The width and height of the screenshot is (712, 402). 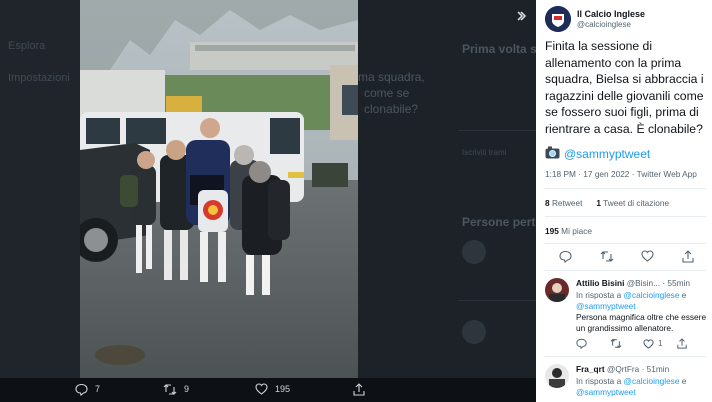 I want to click on bg-settings: Impostazioni, so click(x=39, y=78).